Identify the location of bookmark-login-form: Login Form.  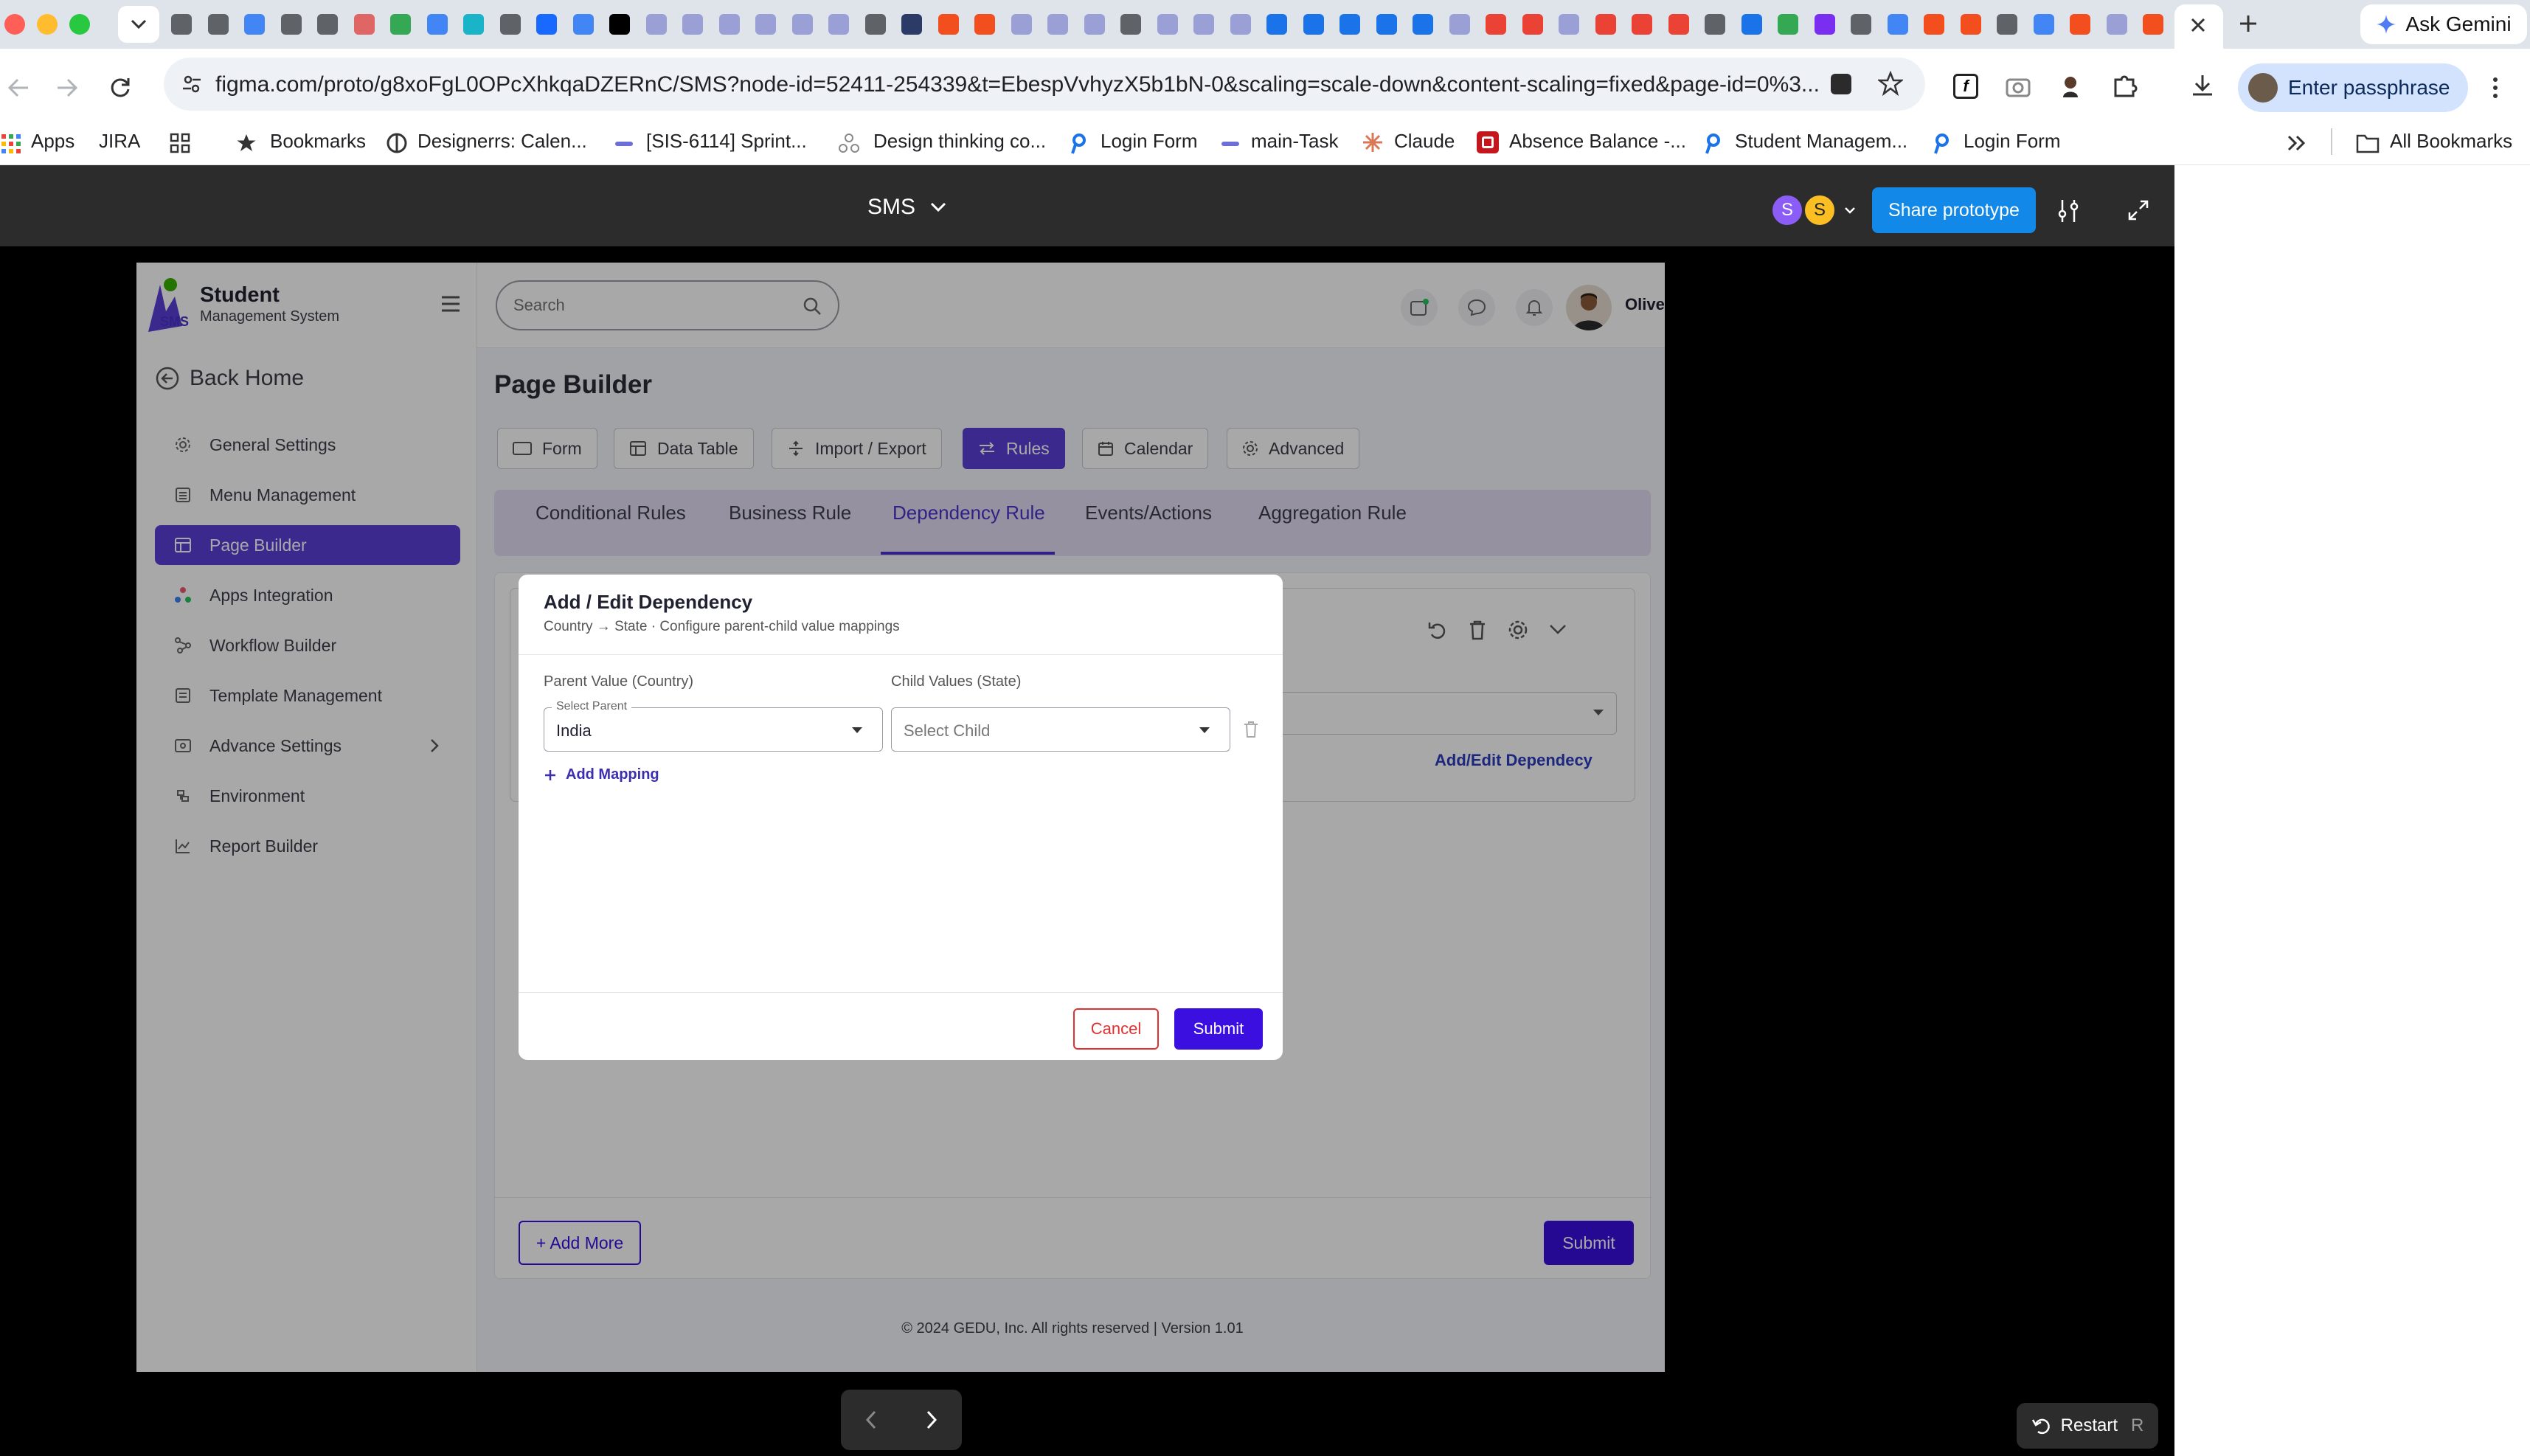
(1149, 141).